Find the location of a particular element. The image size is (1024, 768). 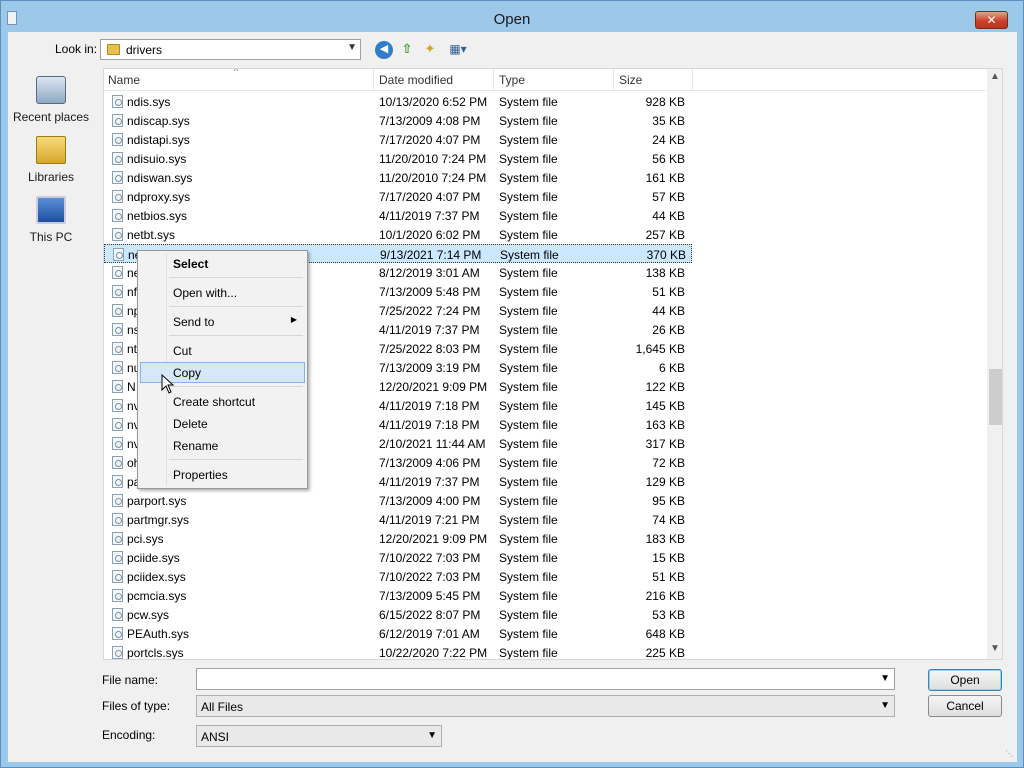

file-size-cell: 225 KB is located at coordinates (665, 653).